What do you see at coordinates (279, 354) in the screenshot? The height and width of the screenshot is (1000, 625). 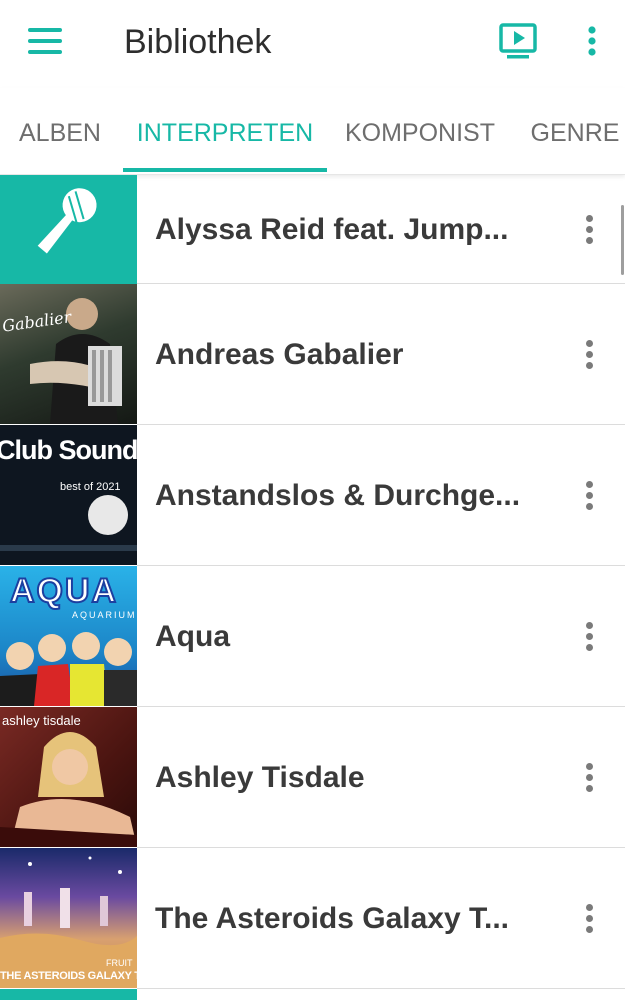 I see `artist-name: Andreas Gabalier` at bounding box center [279, 354].